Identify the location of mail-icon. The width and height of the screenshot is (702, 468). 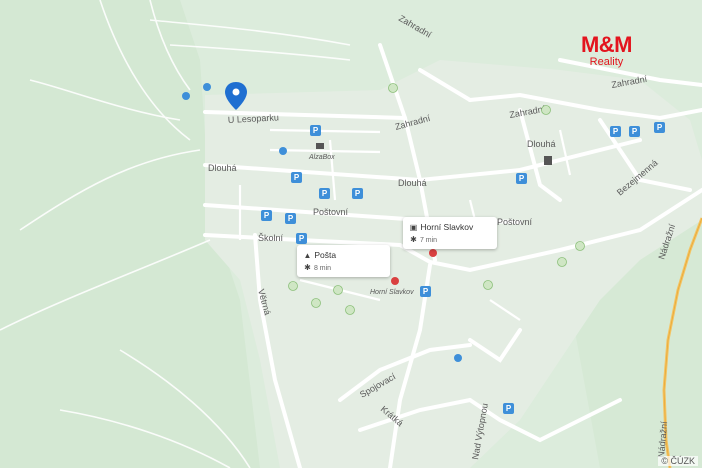
(320, 146).